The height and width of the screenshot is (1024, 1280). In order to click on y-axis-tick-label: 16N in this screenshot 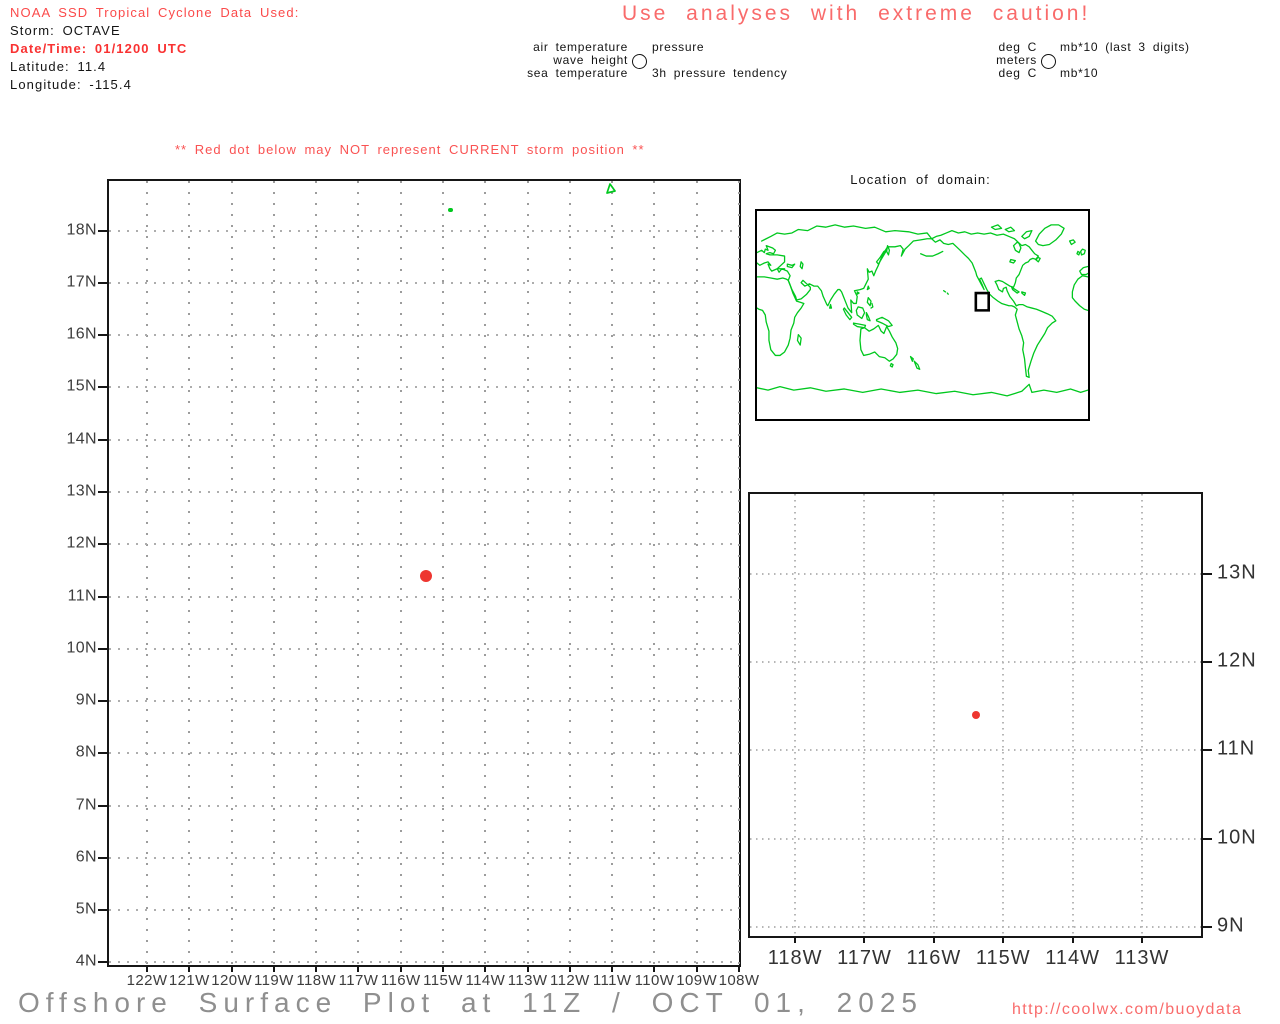, I will do `click(81, 334)`.